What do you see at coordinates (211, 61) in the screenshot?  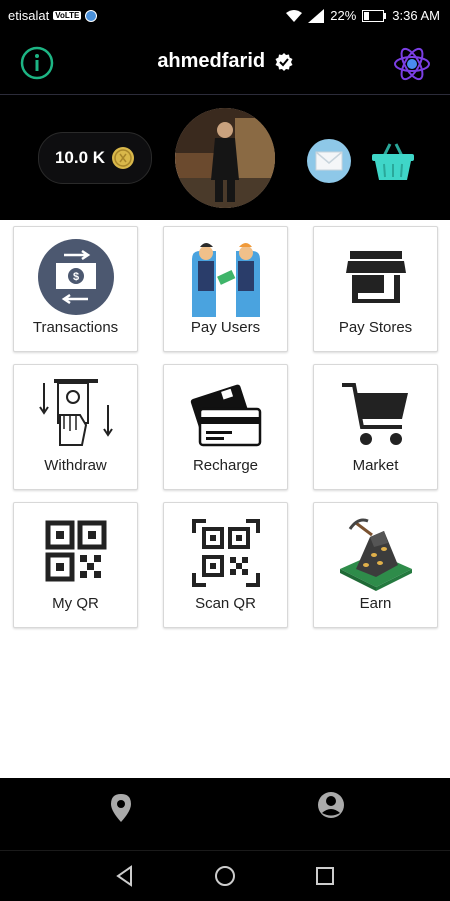 I see `username: ahmedfarid` at bounding box center [211, 61].